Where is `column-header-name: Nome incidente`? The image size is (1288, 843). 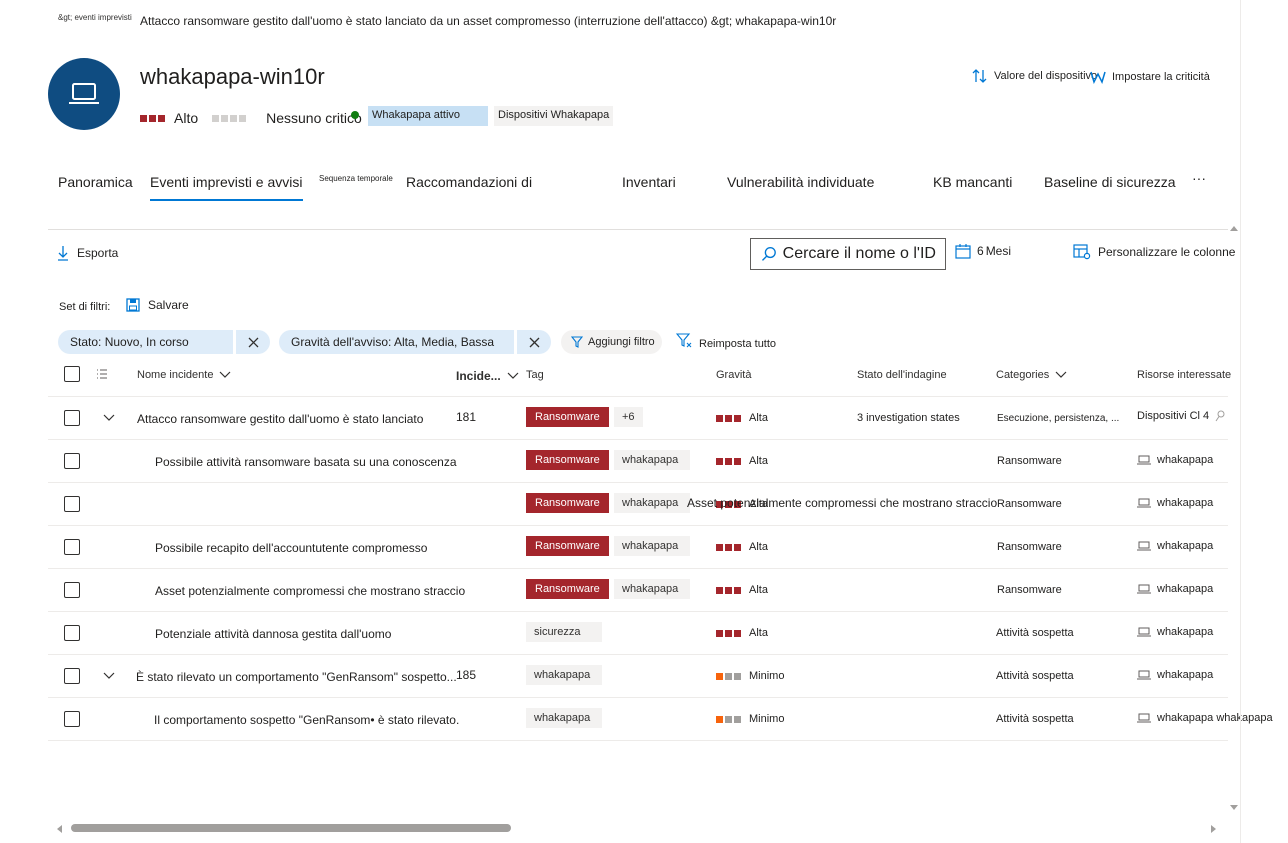
column-header-name: Nome incidente is located at coordinates (184, 375).